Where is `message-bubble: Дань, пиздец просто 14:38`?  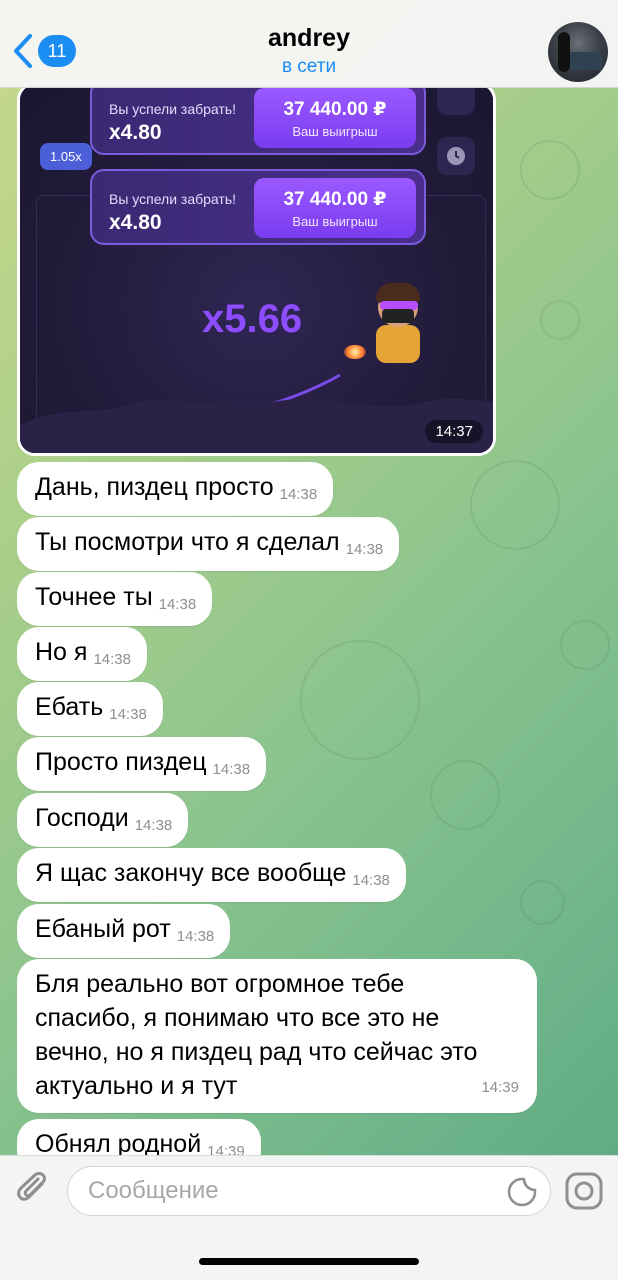 message-bubble: Дань, пиздец просто 14:38 is located at coordinates (175, 489).